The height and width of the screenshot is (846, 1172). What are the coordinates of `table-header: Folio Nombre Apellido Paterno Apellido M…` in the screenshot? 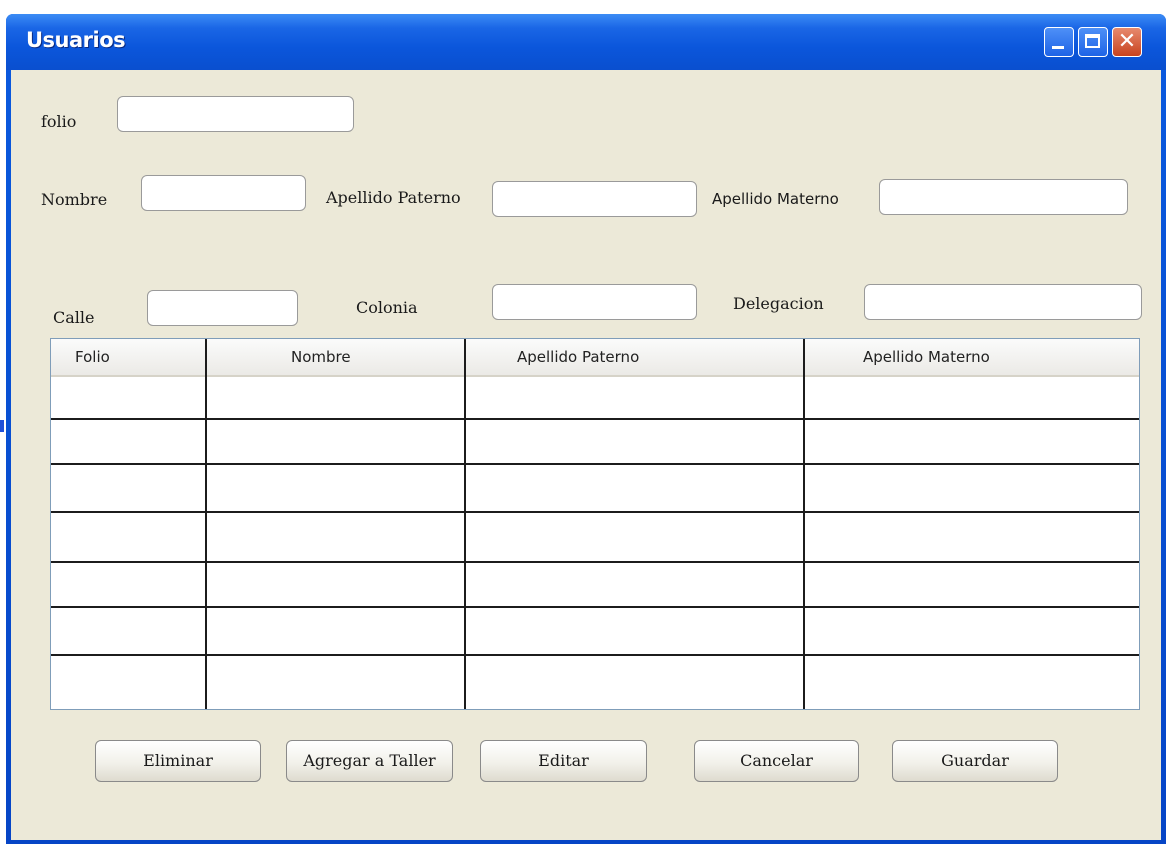 It's located at (595, 358).